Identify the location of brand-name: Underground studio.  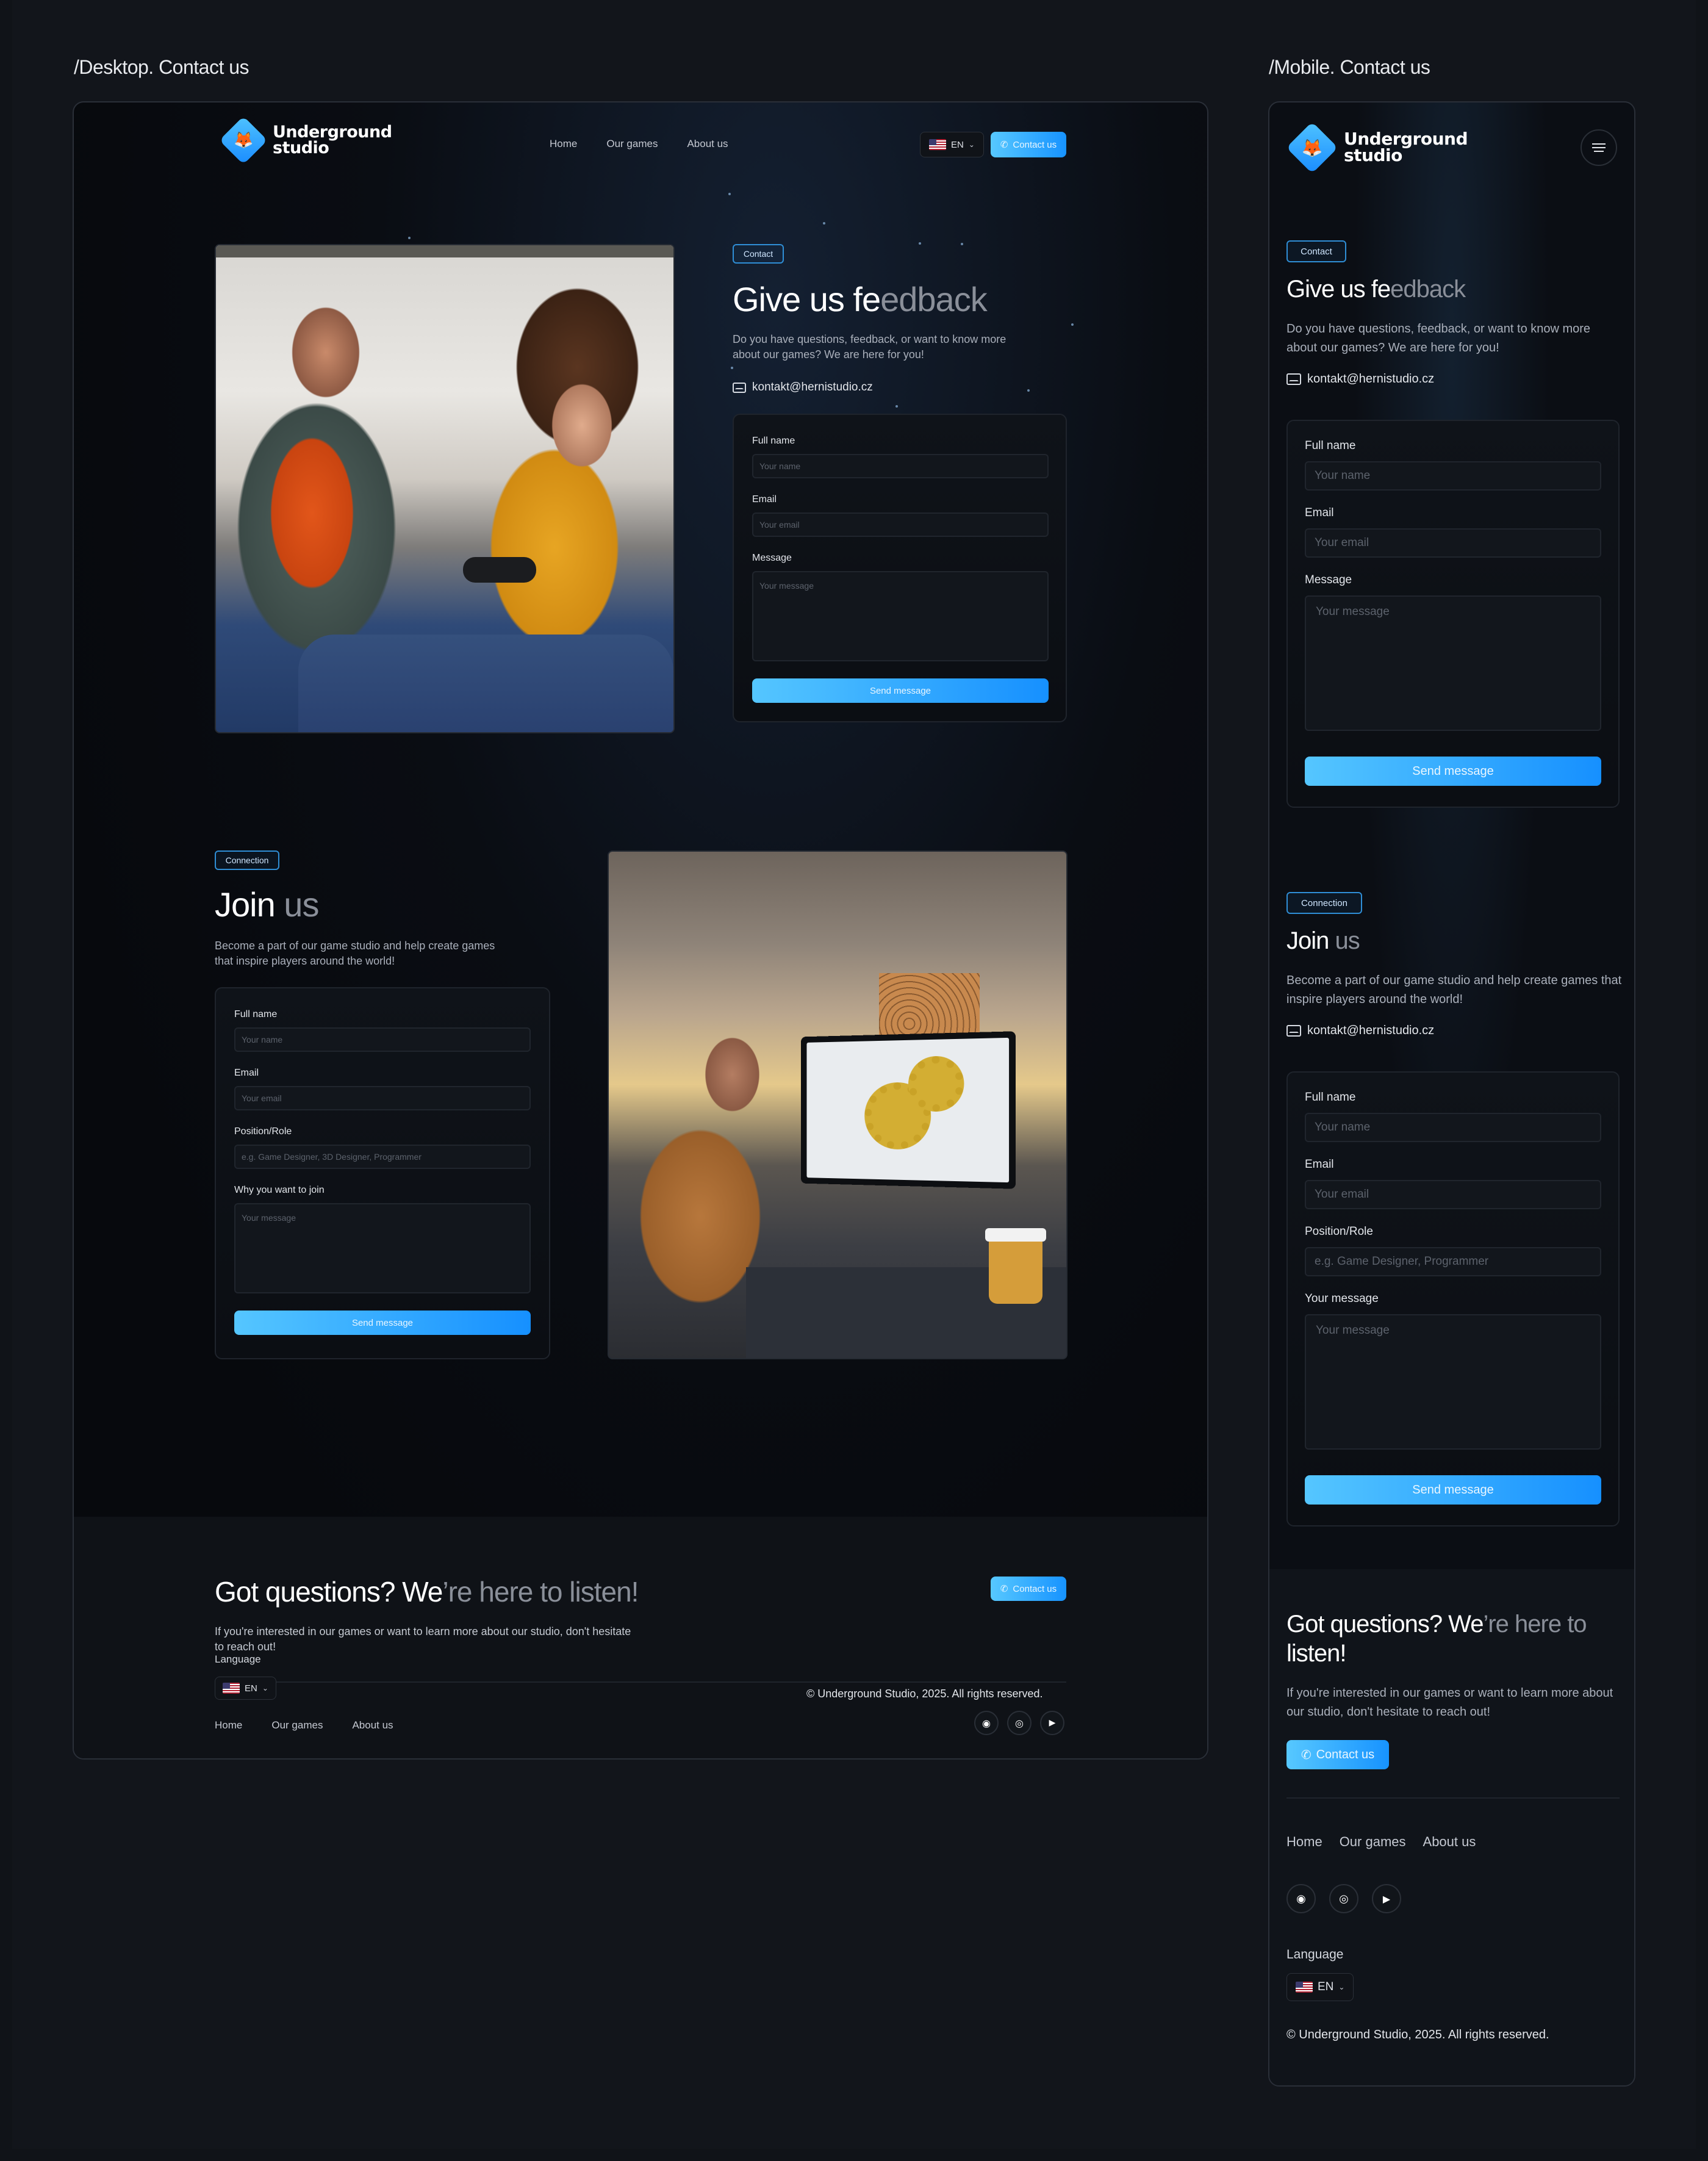
(332, 140).